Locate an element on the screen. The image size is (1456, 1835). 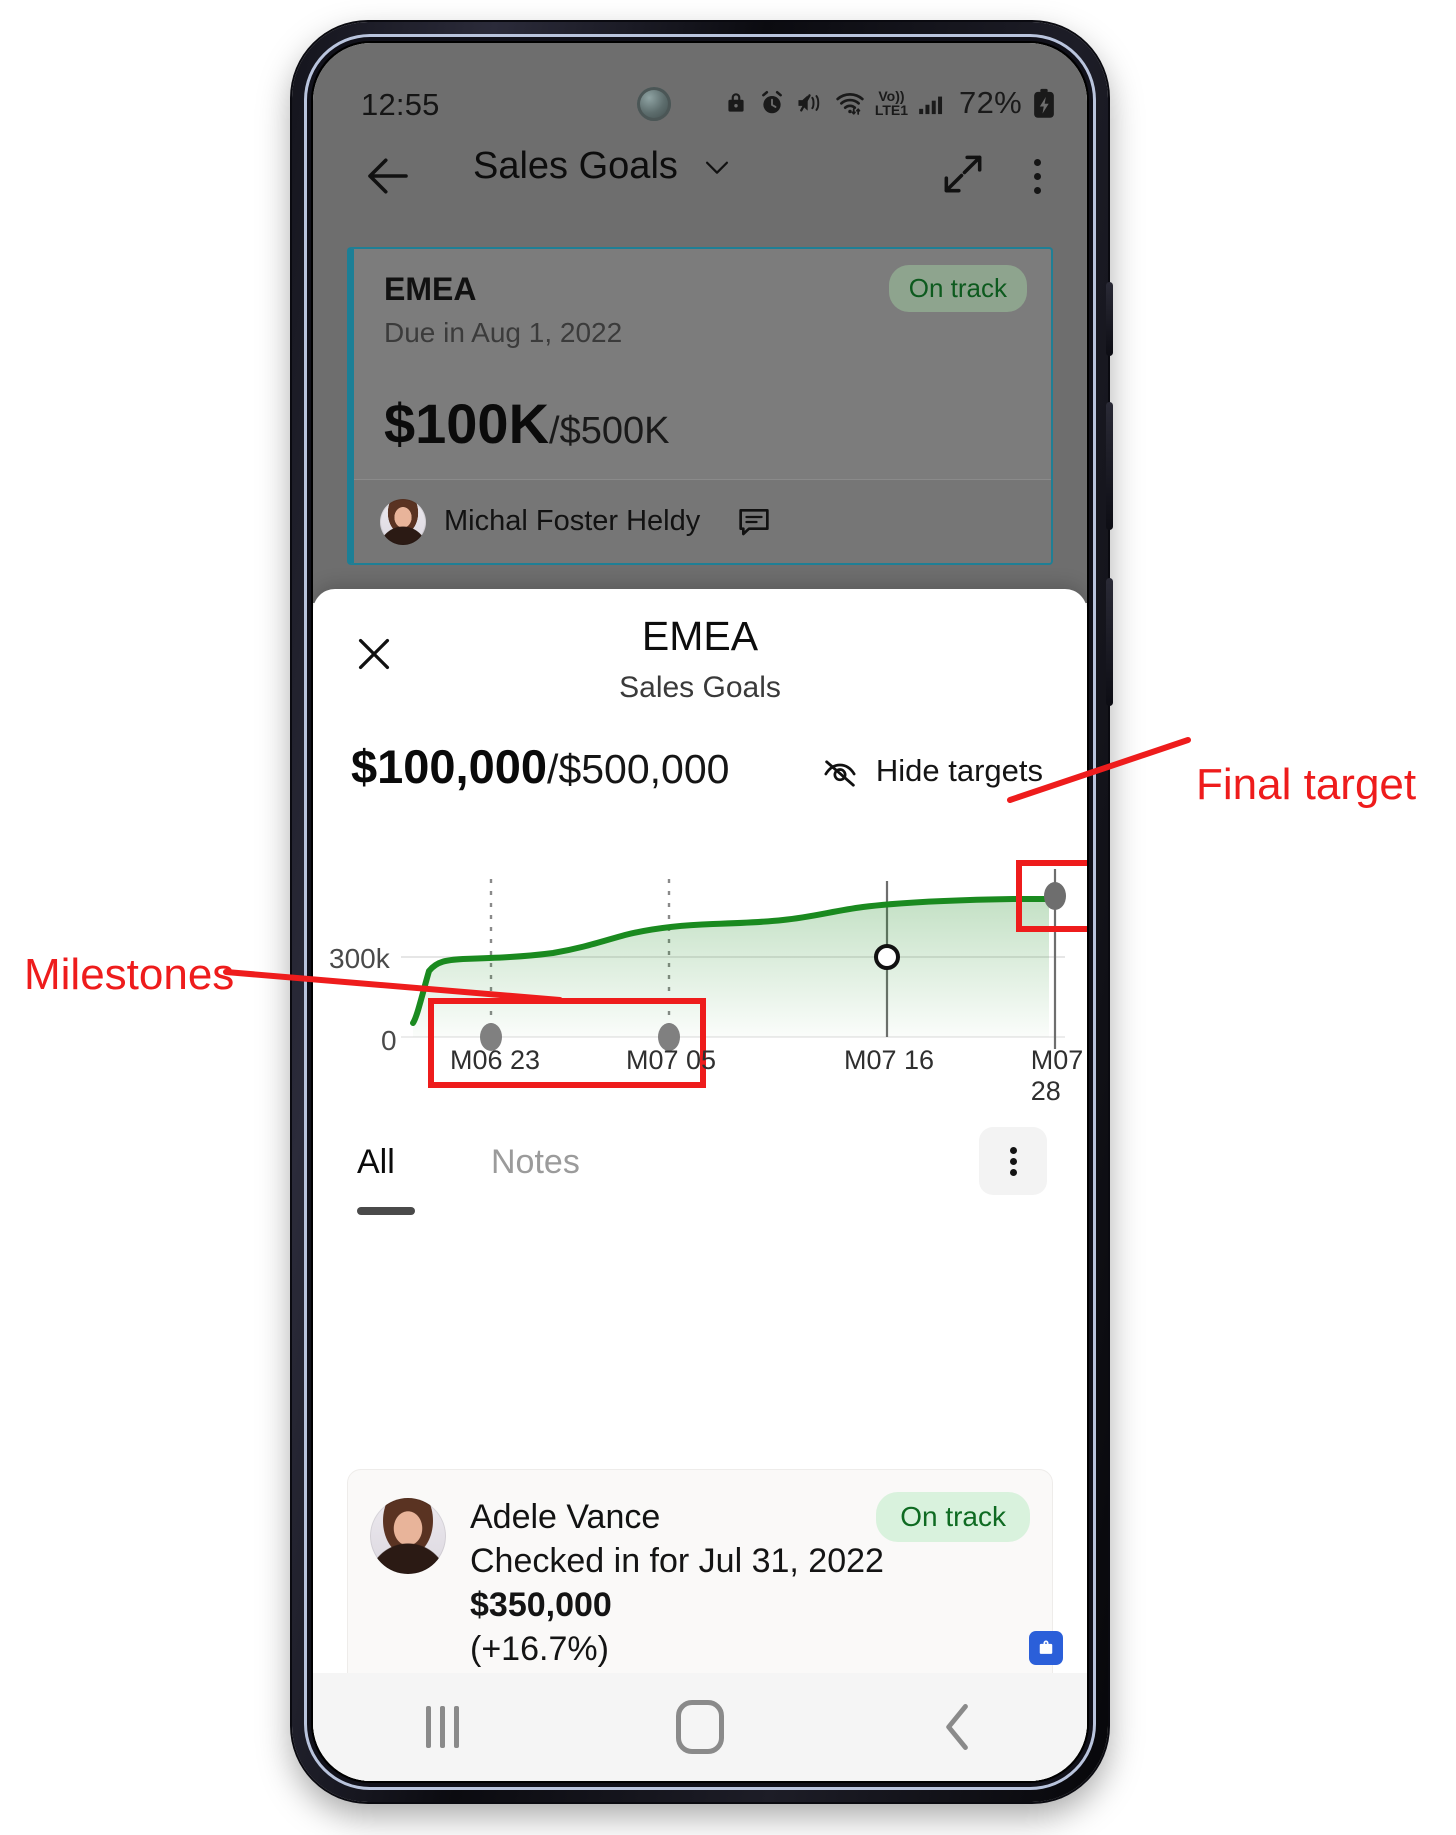
system-back-button is located at coordinates (958, 1727).